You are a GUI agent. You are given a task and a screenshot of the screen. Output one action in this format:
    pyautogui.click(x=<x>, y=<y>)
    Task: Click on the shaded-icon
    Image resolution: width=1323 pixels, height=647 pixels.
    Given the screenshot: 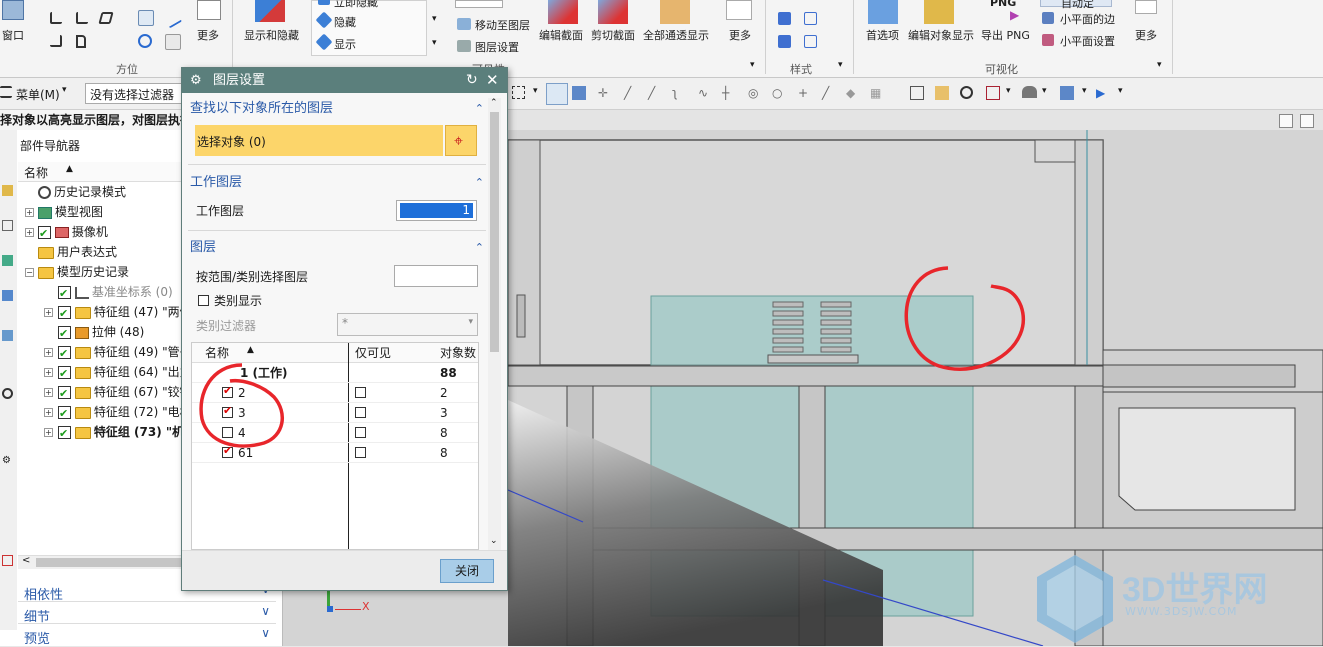 What is the action you would take?
    pyautogui.click(x=784, y=18)
    